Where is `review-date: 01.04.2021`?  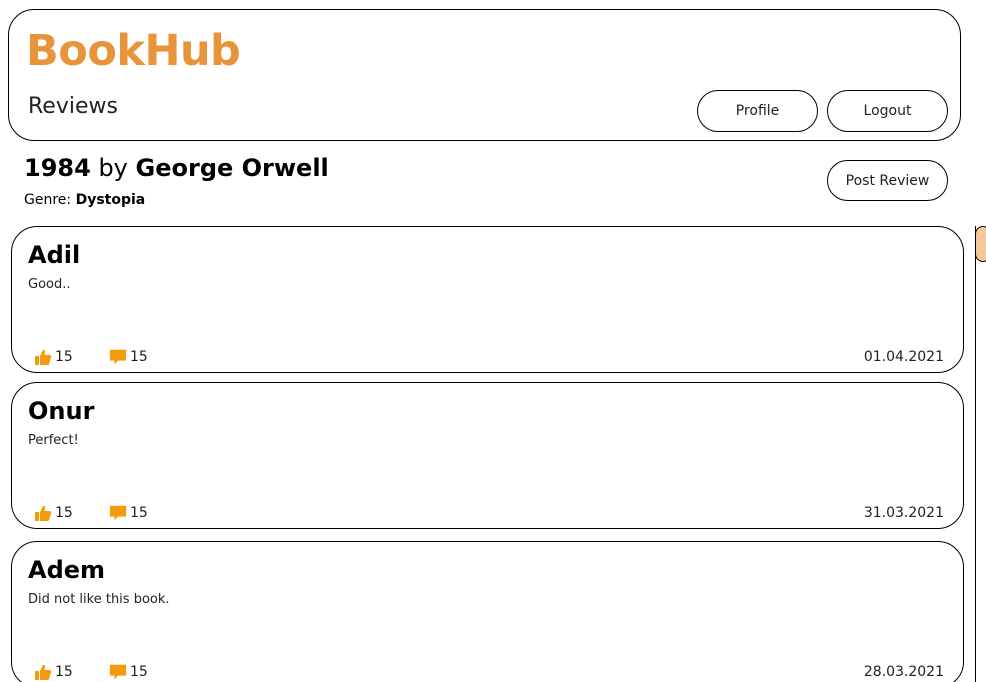
review-date: 01.04.2021 is located at coordinates (903, 357).